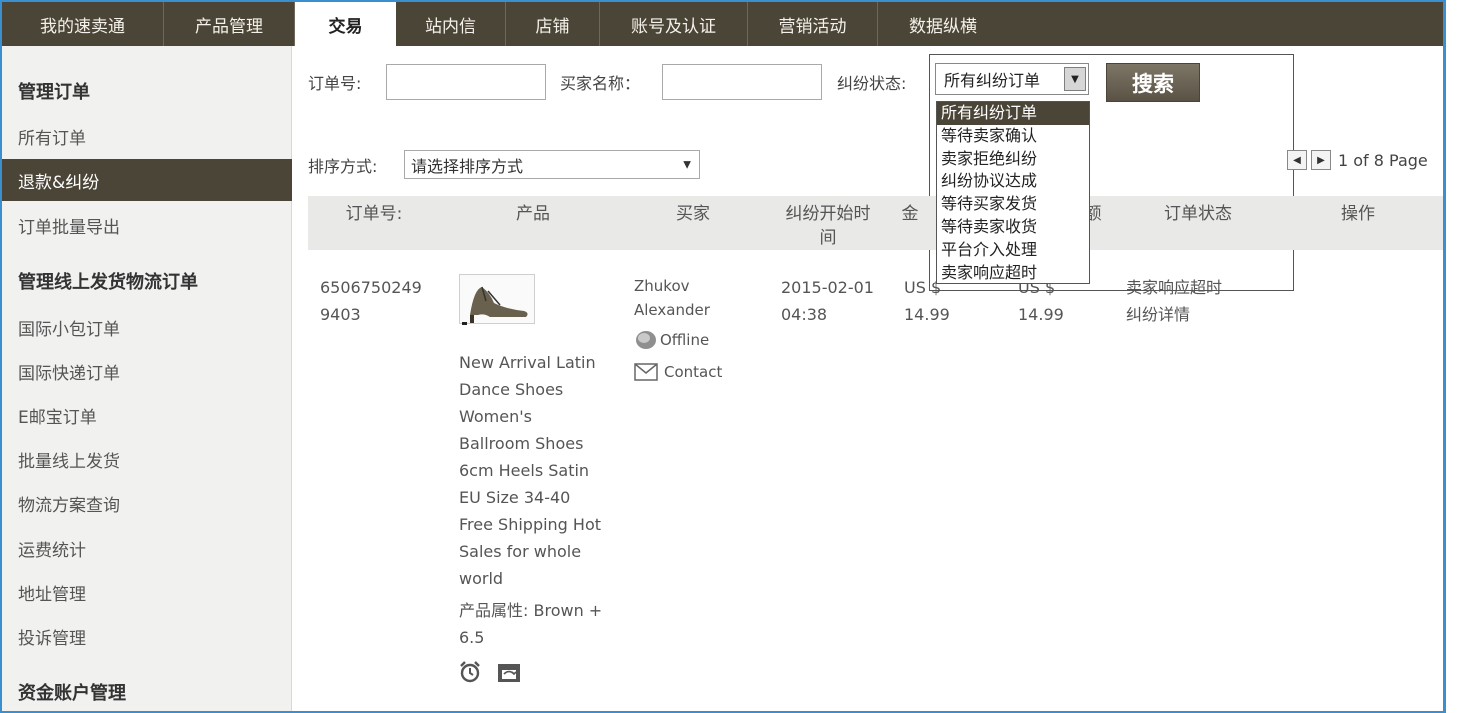 The width and height of the screenshot is (1477, 713). I want to click on sidebar-item-refund-dispute: 退款&纠纷, so click(147, 180).